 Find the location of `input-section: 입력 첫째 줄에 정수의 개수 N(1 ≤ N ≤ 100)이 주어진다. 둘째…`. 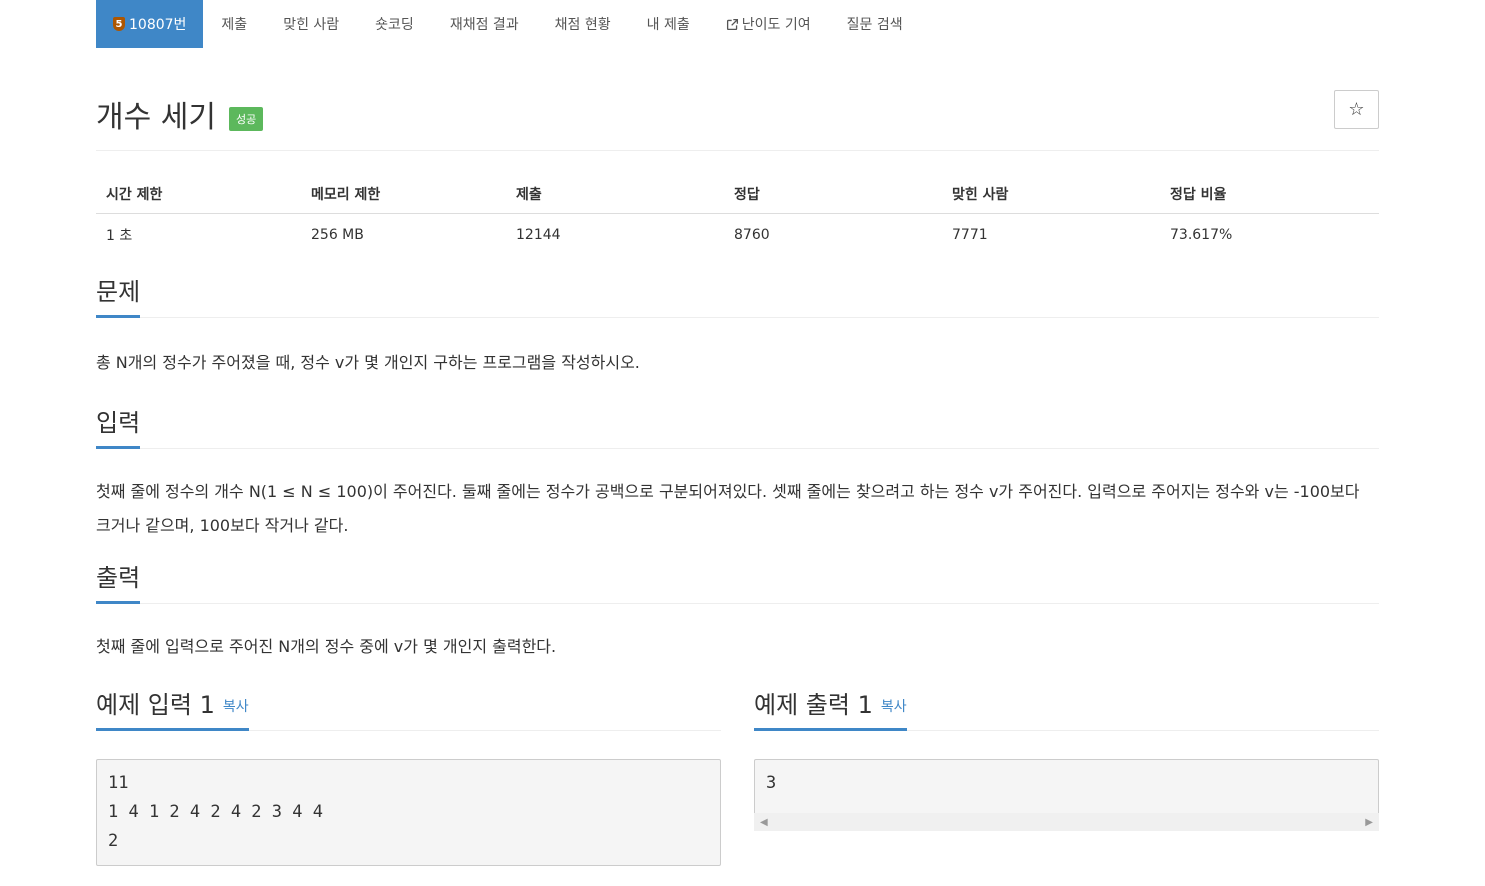

input-section: 입력 첫째 줄에 정수의 개수 N(1 ≤ N ≤ 100)이 주어진다. 둘째… is located at coordinates (737, 467).